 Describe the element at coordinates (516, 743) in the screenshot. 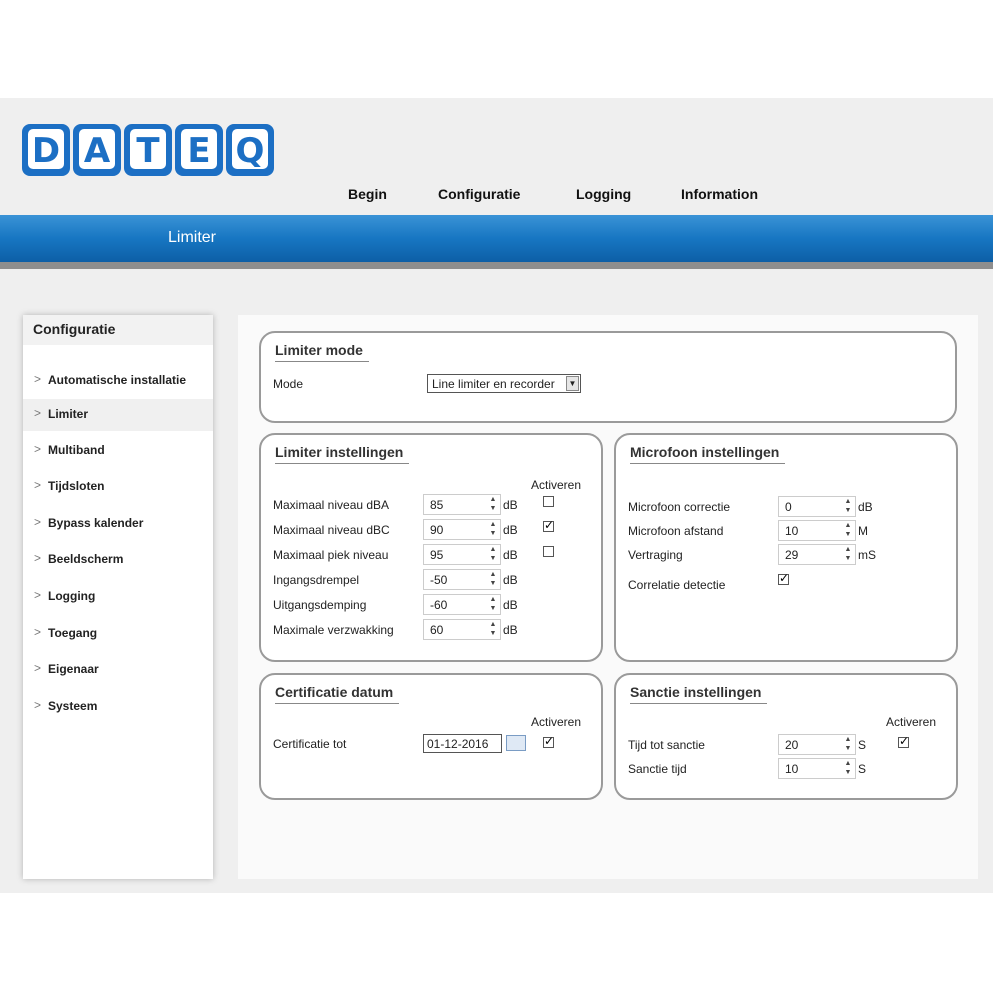

I see `calendar-icon` at that location.